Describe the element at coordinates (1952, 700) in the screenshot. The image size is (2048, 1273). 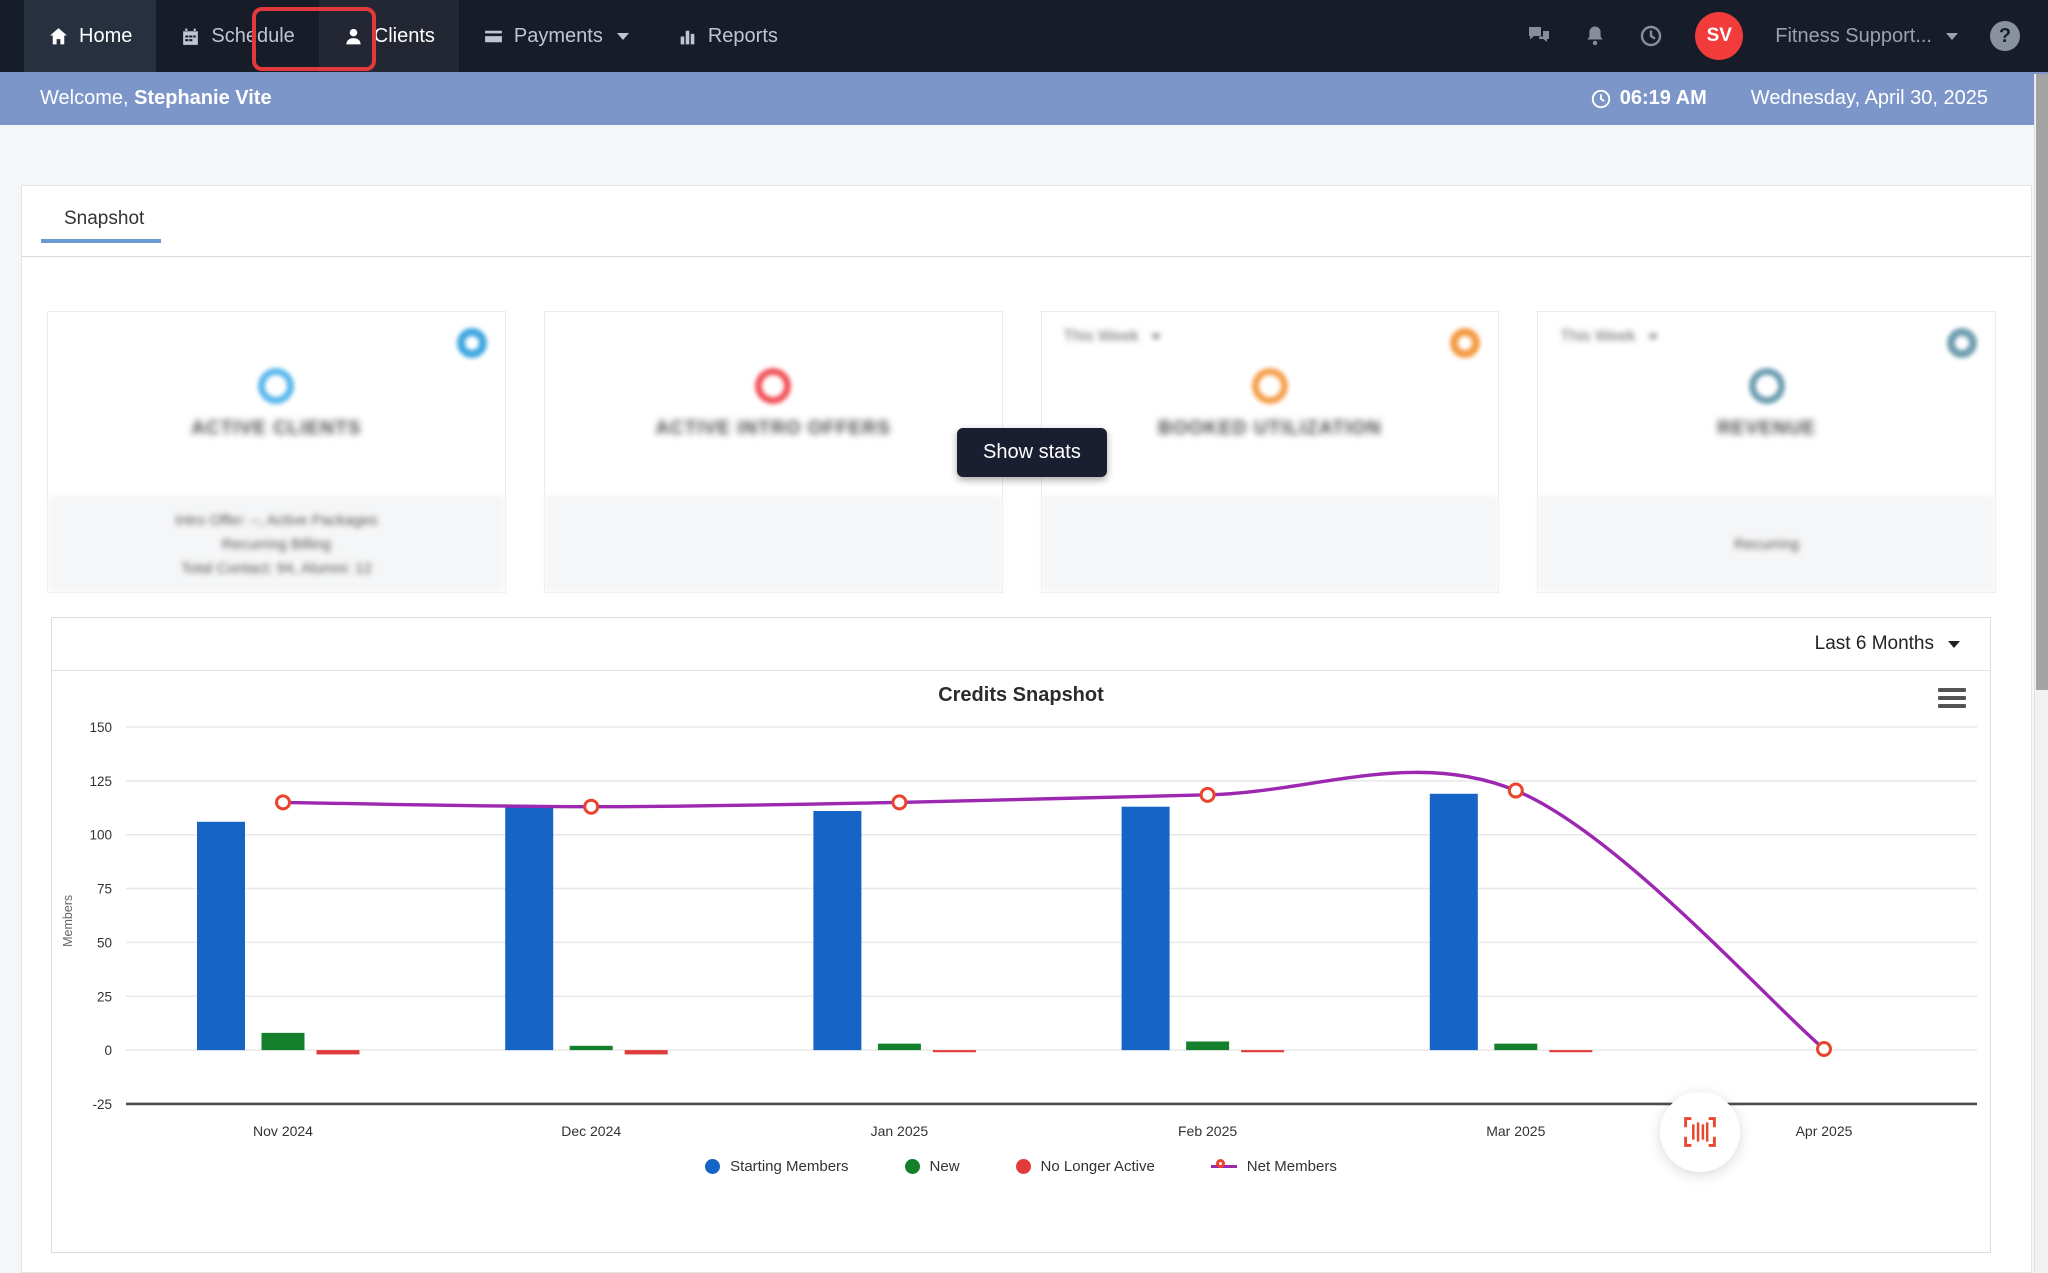
I see `hamburger-menu-icon` at that location.